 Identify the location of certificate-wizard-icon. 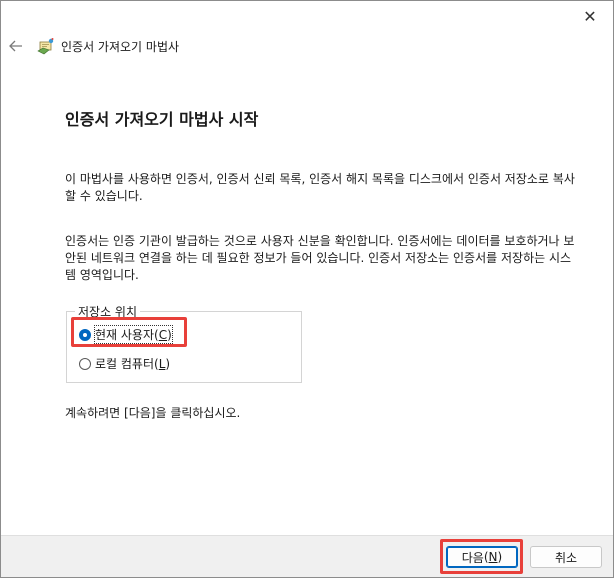
(46, 46).